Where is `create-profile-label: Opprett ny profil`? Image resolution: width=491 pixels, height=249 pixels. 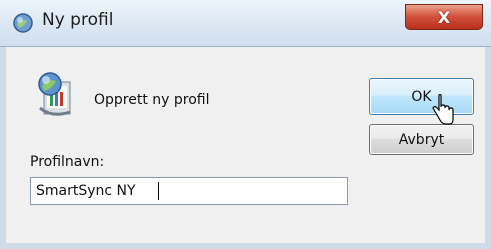 create-profile-label: Opprett ny profil is located at coordinates (152, 100).